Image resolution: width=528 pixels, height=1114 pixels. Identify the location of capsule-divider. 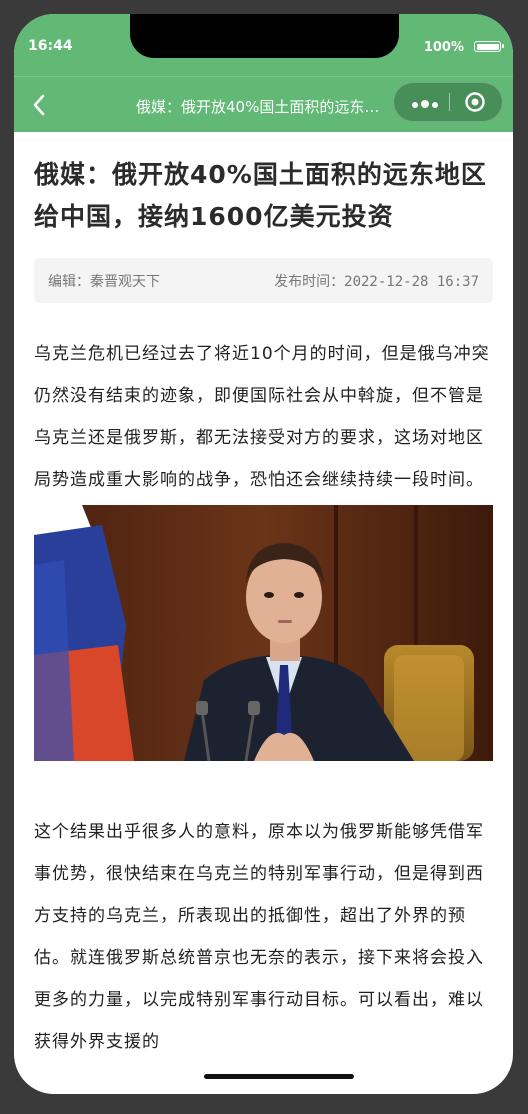
(449, 102).